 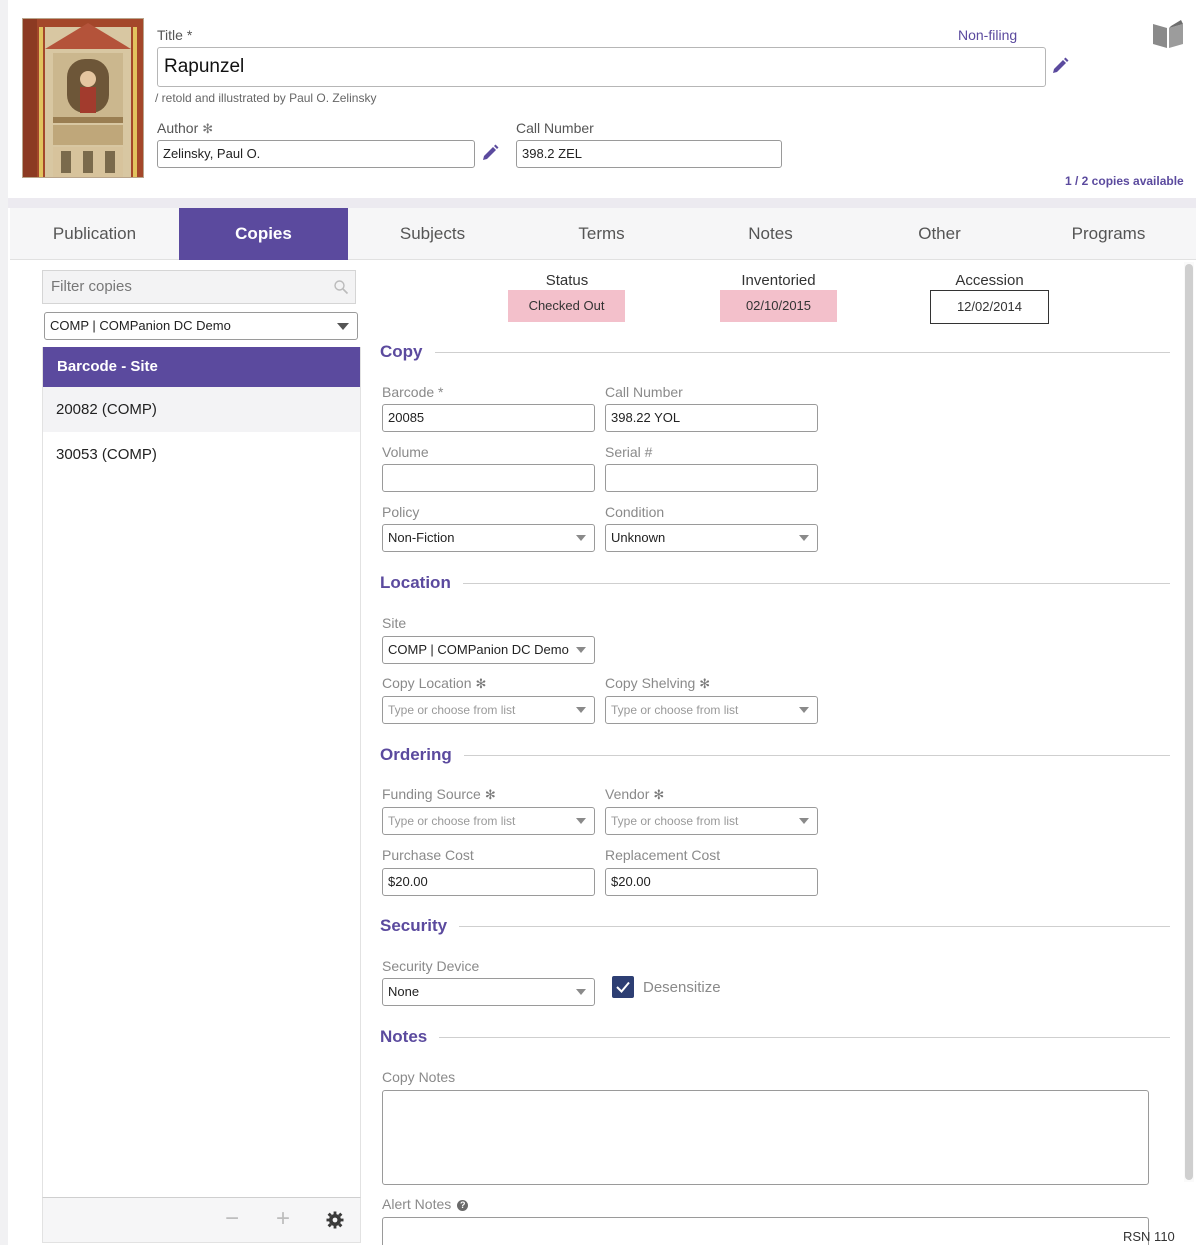 I want to click on copy-location-placeholder: Type or choose from list, so click(x=452, y=710).